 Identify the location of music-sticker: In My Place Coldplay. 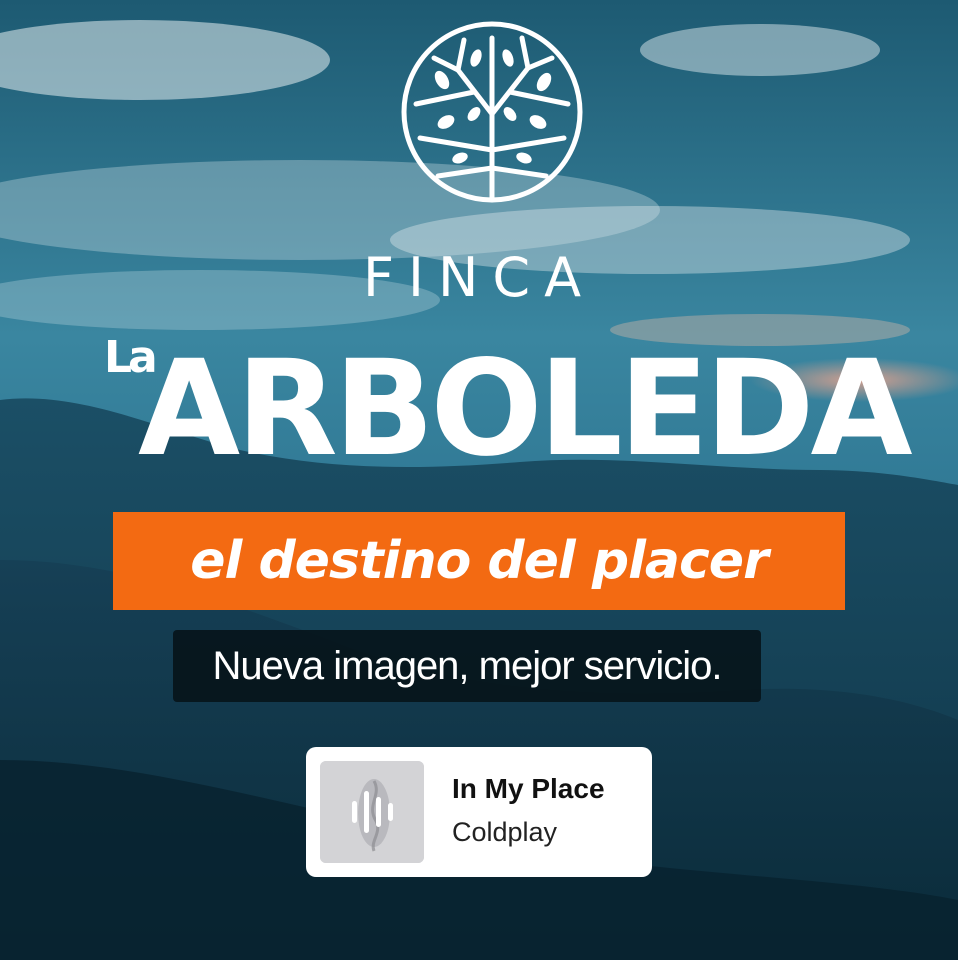
(479, 812).